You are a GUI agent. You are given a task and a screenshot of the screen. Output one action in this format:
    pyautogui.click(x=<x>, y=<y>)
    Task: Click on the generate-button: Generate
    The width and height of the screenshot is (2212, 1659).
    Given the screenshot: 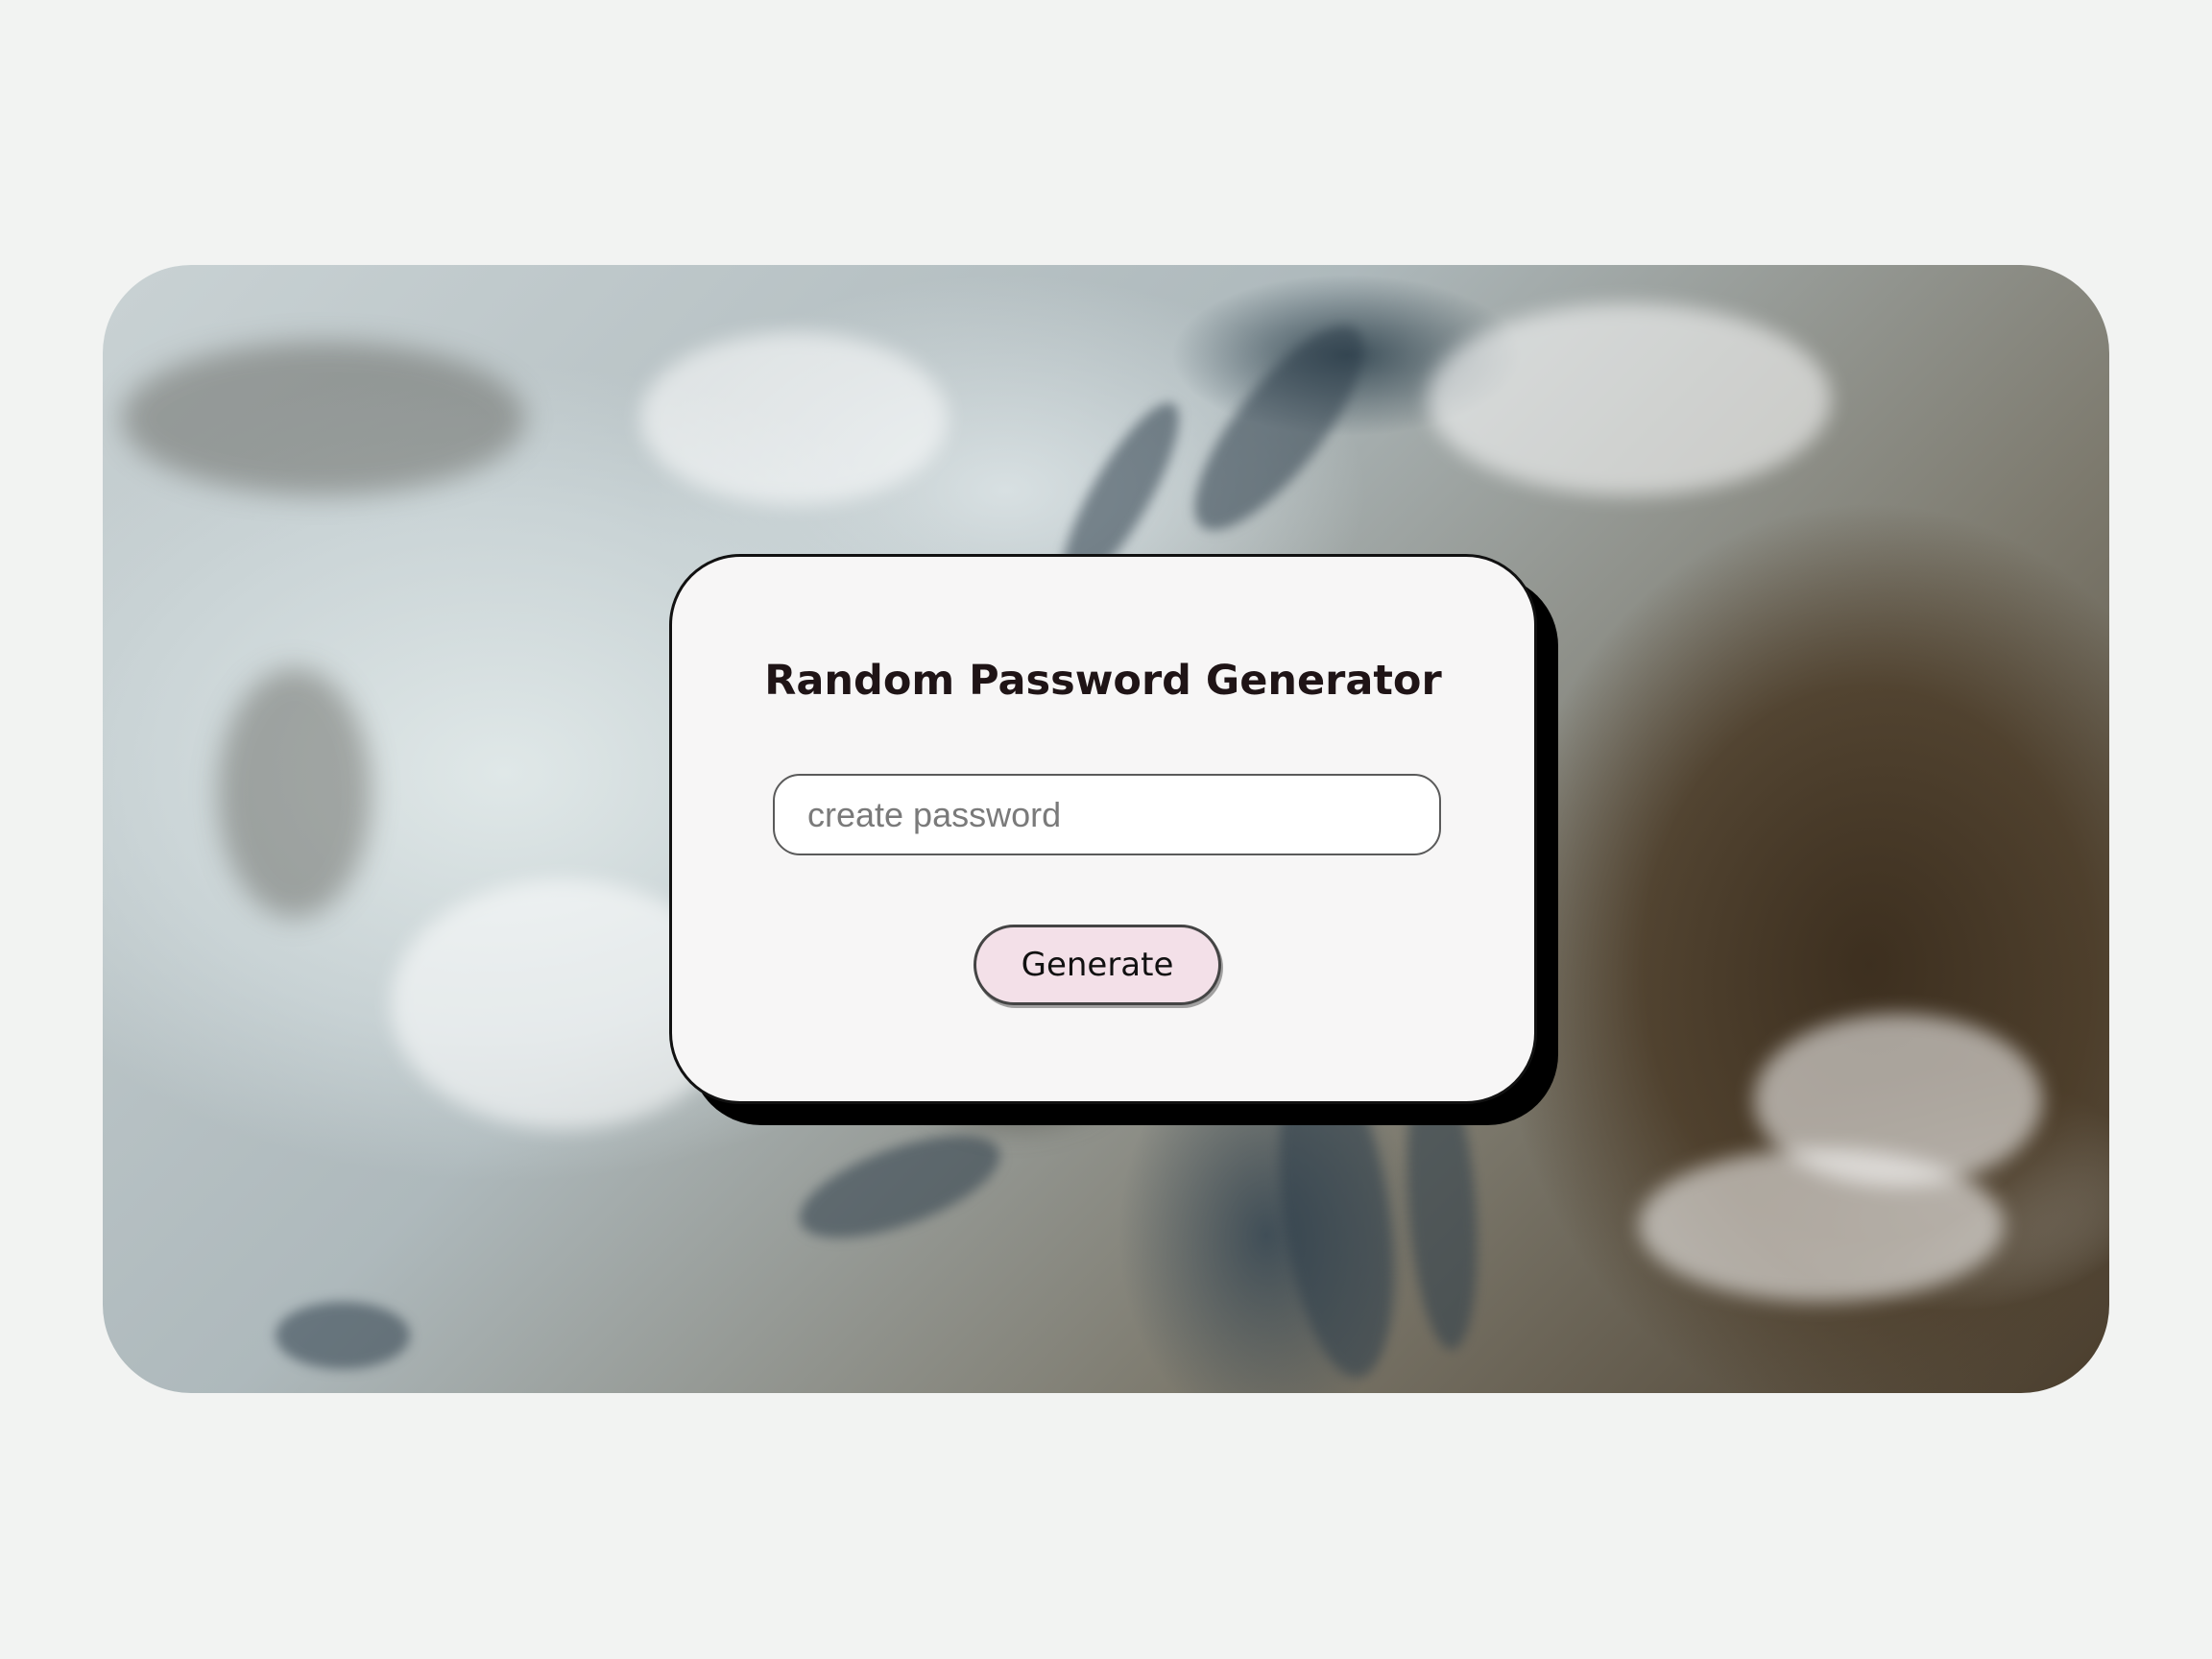 What is the action you would take?
    pyautogui.click(x=1097, y=965)
    